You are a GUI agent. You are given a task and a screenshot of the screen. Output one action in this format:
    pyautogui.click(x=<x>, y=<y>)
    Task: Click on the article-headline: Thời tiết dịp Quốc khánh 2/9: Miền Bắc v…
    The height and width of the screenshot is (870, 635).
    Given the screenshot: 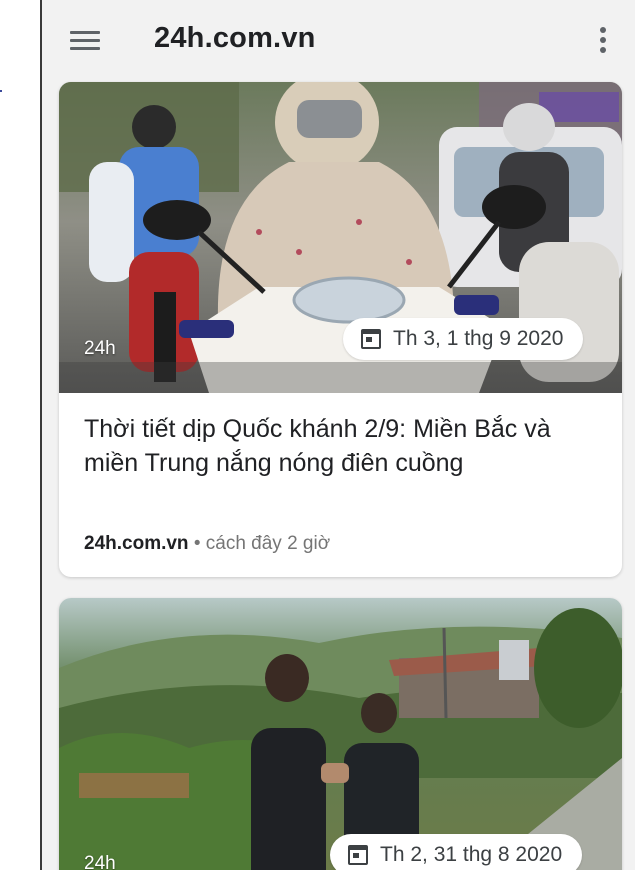 What is the action you would take?
    pyautogui.click(x=344, y=446)
    